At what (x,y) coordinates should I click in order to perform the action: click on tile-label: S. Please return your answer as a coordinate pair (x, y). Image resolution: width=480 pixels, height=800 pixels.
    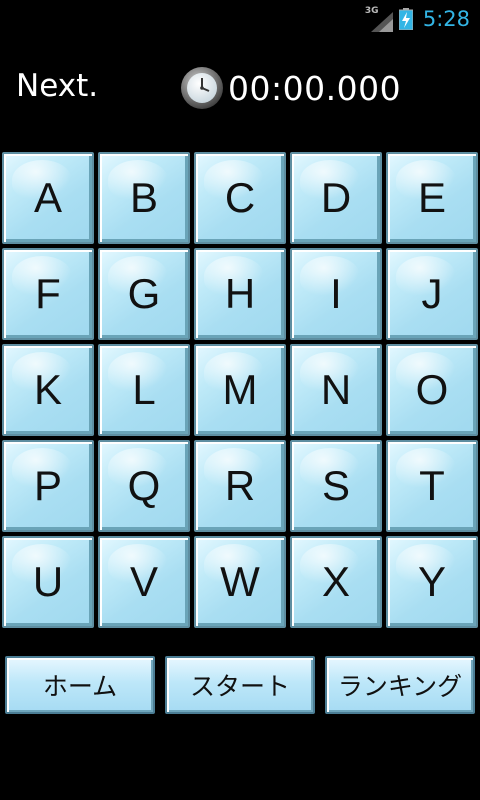
    Looking at the image, I should click on (335, 485).